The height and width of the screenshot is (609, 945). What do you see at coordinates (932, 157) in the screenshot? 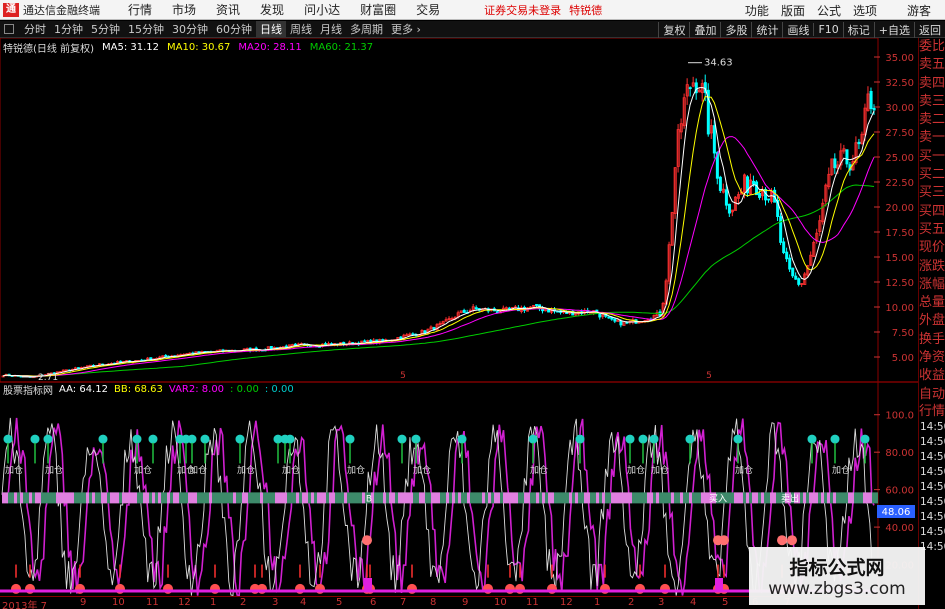
I see `side-item-6: 买一` at bounding box center [932, 157].